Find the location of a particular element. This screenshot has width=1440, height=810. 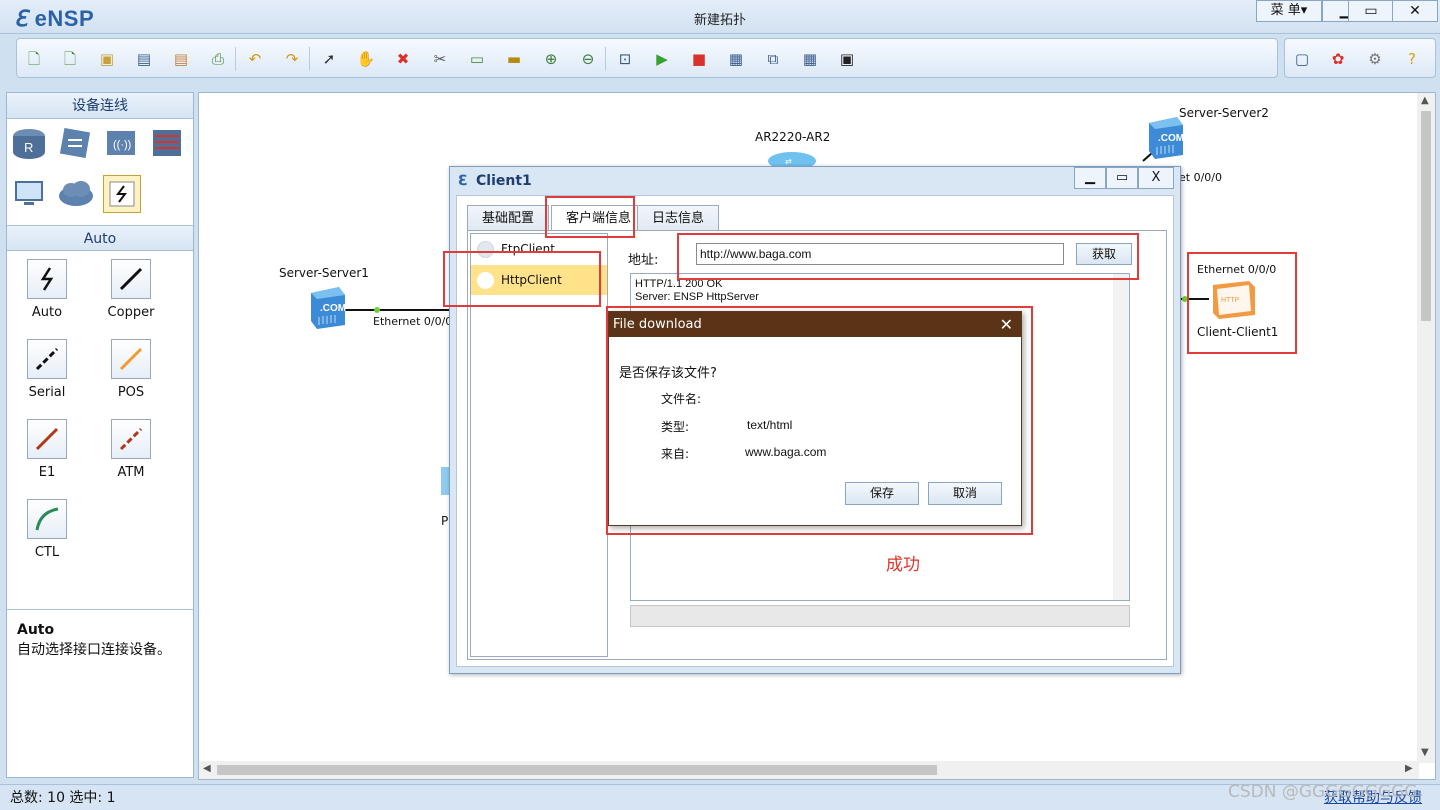

tab-basic-config: 基础配置 is located at coordinates (508, 218).